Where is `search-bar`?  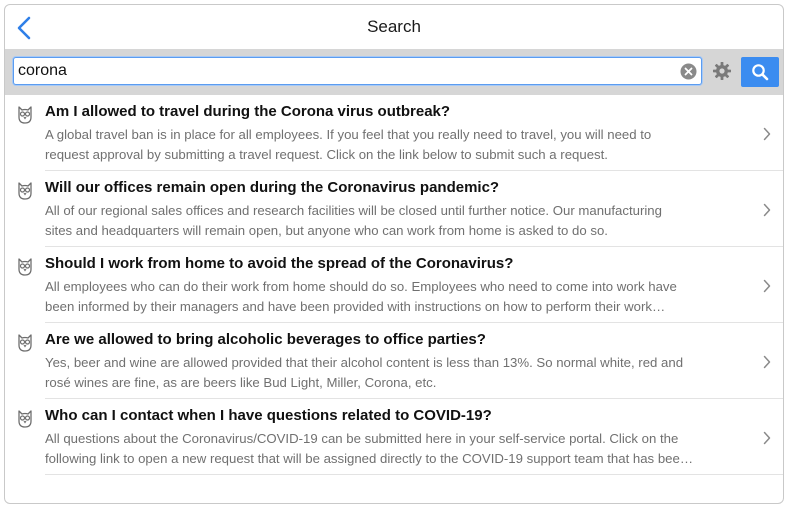
search-bar is located at coordinates (394, 72).